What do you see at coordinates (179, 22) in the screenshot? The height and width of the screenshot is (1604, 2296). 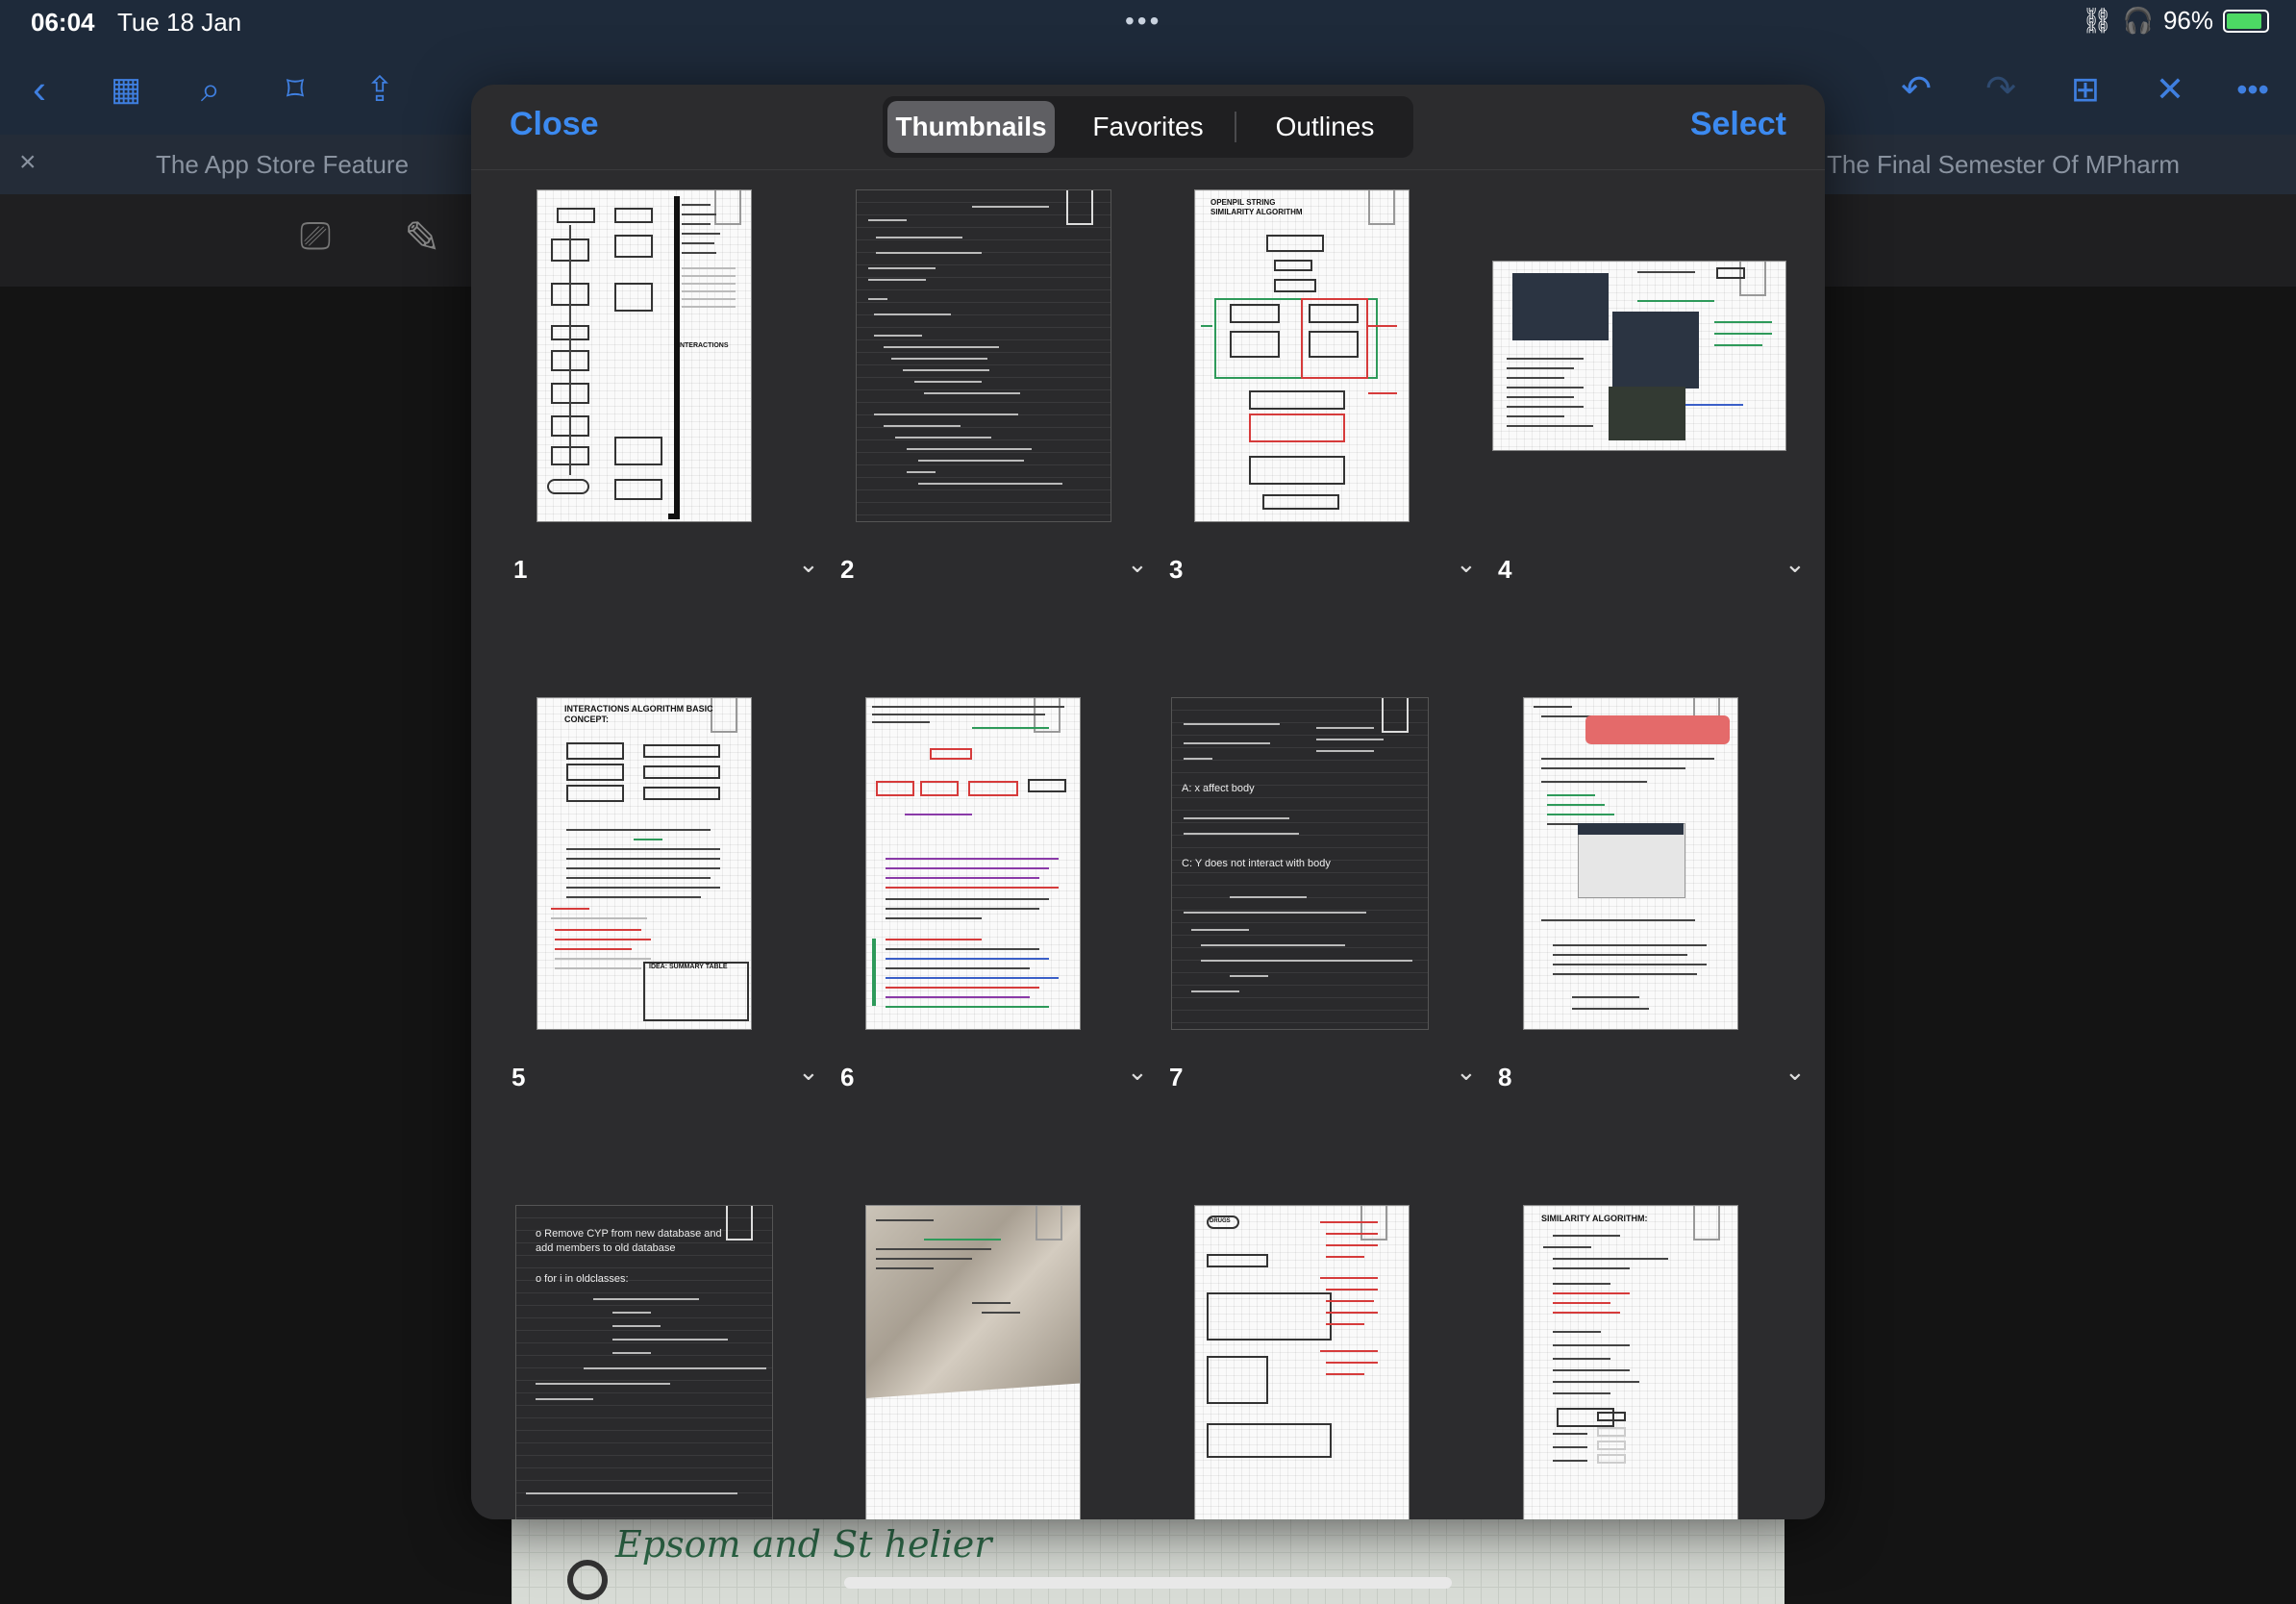 I see `status-date: Tue 18 Jan` at bounding box center [179, 22].